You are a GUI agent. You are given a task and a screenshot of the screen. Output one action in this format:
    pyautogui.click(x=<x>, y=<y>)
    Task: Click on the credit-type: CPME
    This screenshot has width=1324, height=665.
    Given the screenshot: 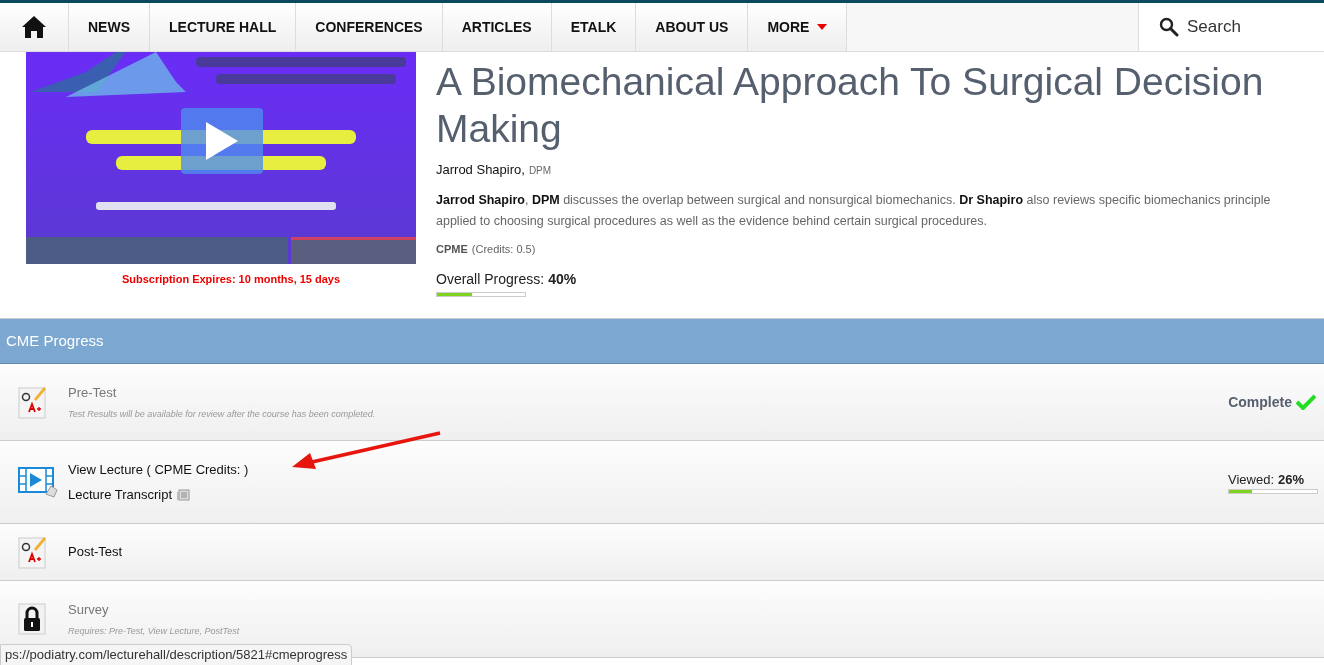 What is the action you would take?
    pyautogui.click(x=452, y=249)
    